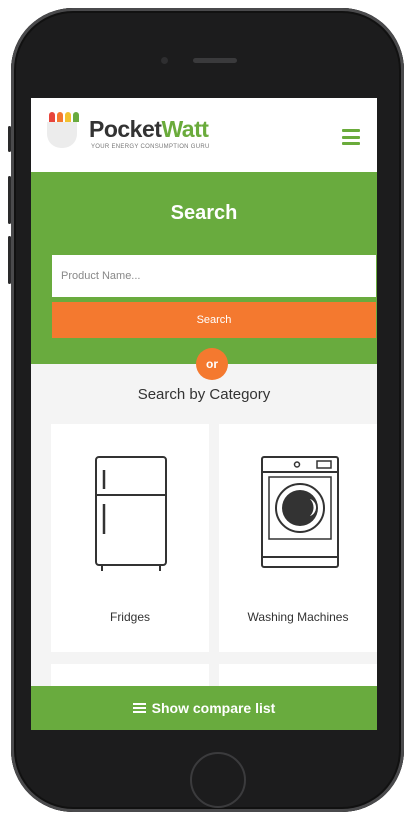  Describe the element at coordinates (300, 512) in the screenshot. I see `washing-machine-icon` at that location.